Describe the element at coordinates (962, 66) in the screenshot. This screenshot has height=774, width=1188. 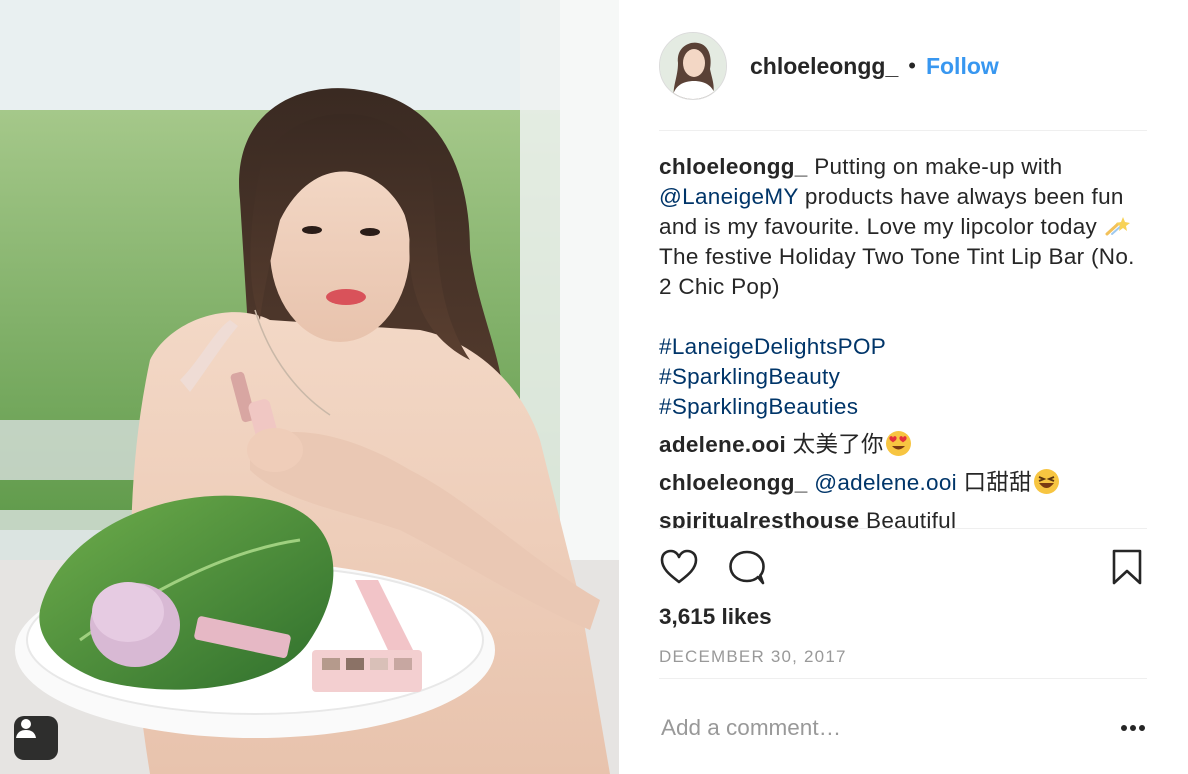
I see `follow-button: Follow` at that location.